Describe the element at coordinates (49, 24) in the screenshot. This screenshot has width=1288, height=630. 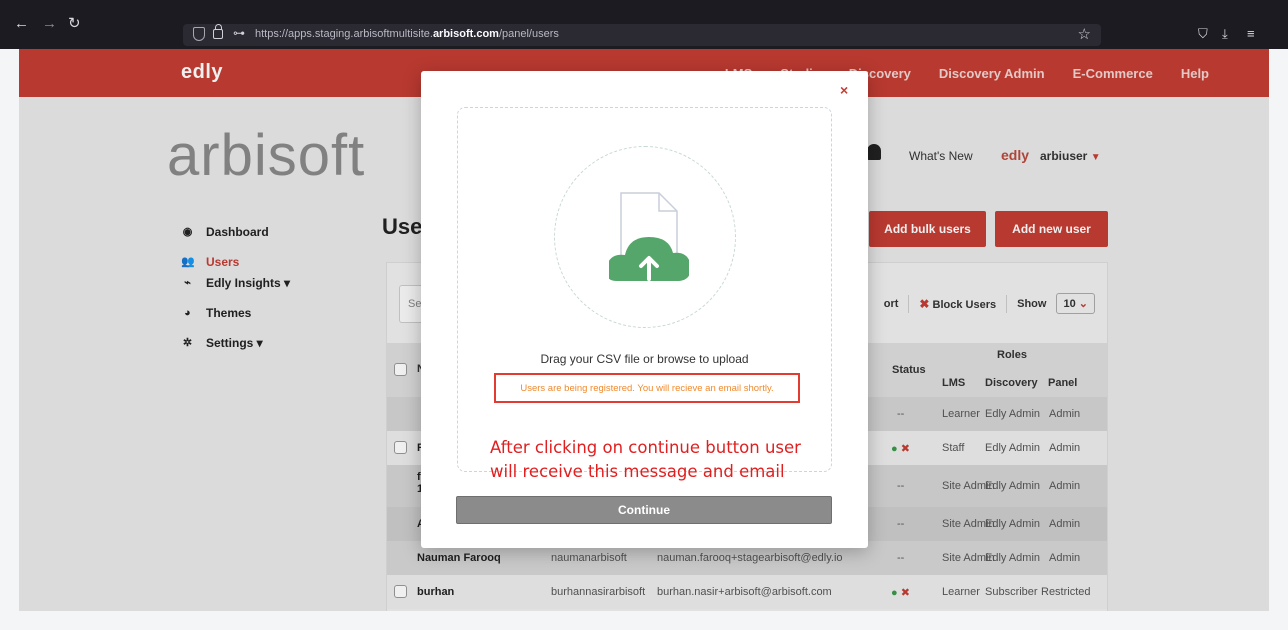
I see `forward-icon: →` at that location.